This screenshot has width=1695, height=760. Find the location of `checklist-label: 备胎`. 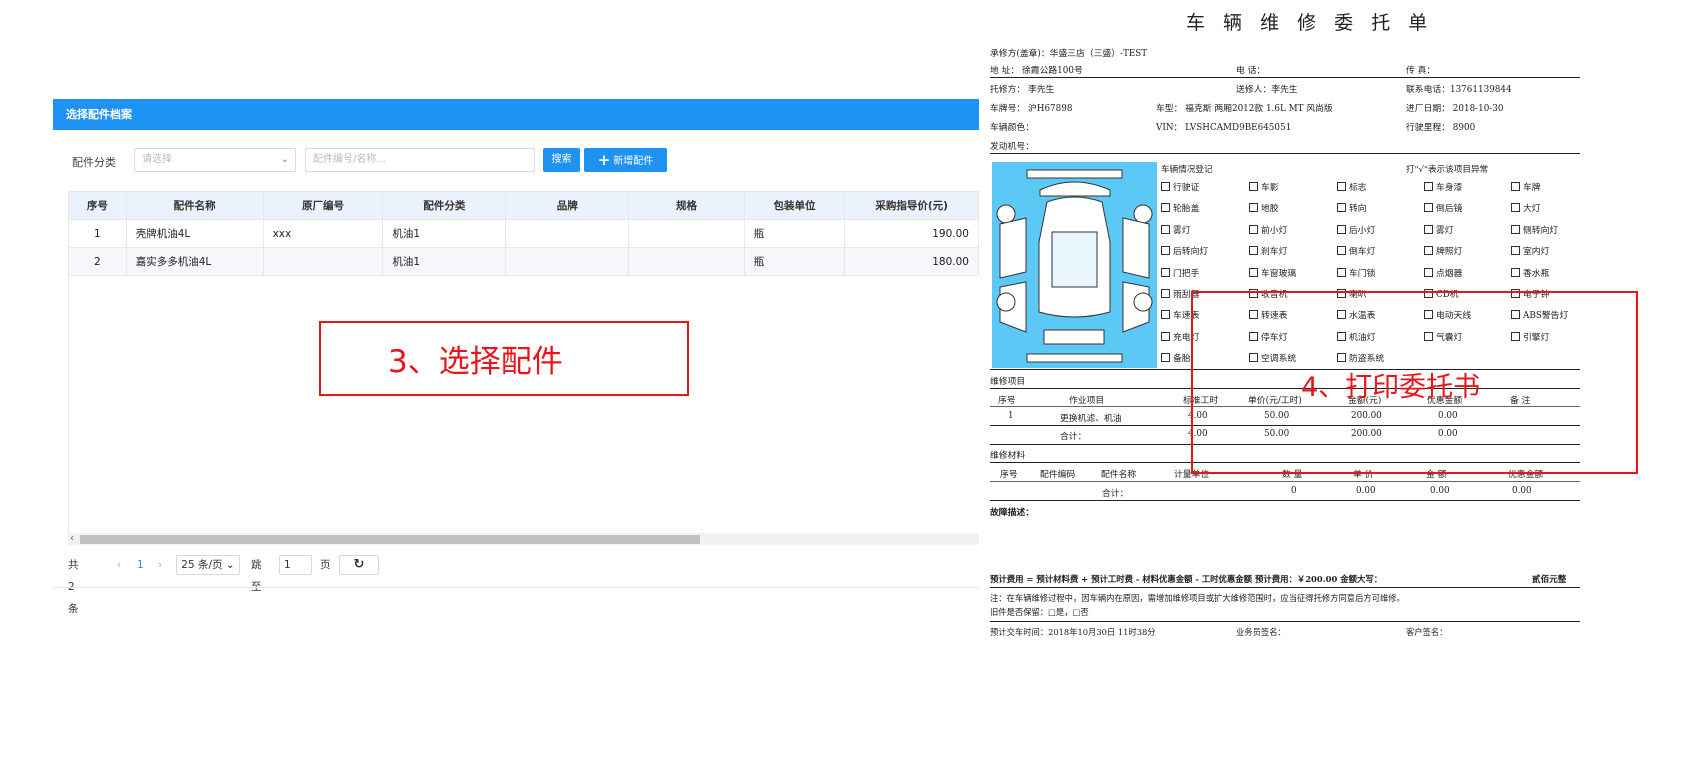

checklist-label: 备胎 is located at coordinates (1182, 359).